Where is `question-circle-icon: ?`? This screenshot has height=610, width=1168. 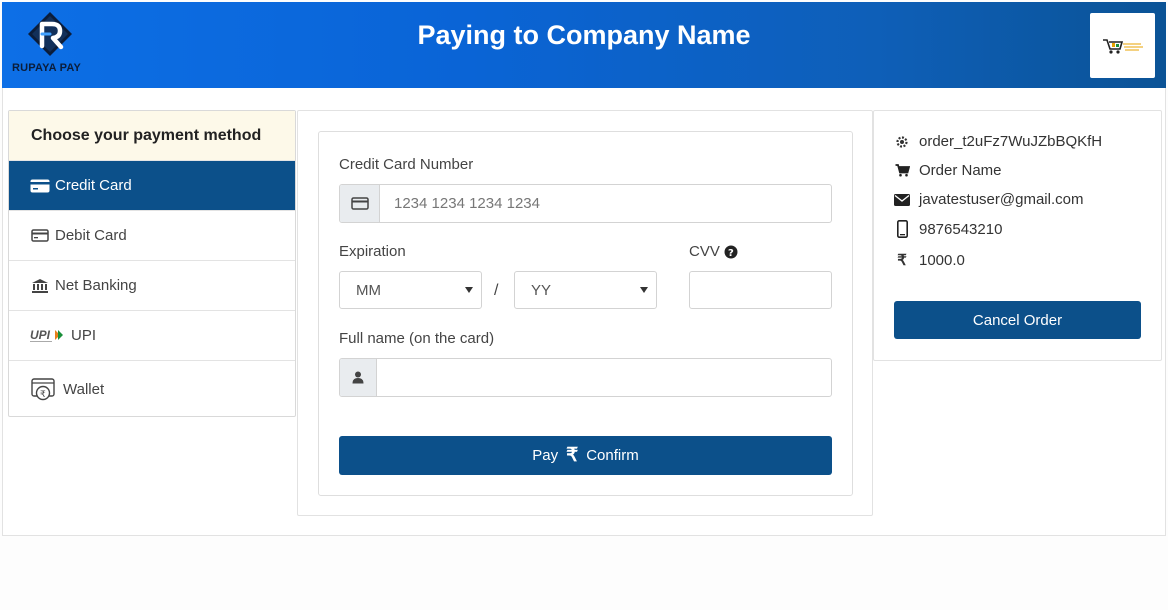
question-circle-icon: ? is located at coordinates (731, 252).